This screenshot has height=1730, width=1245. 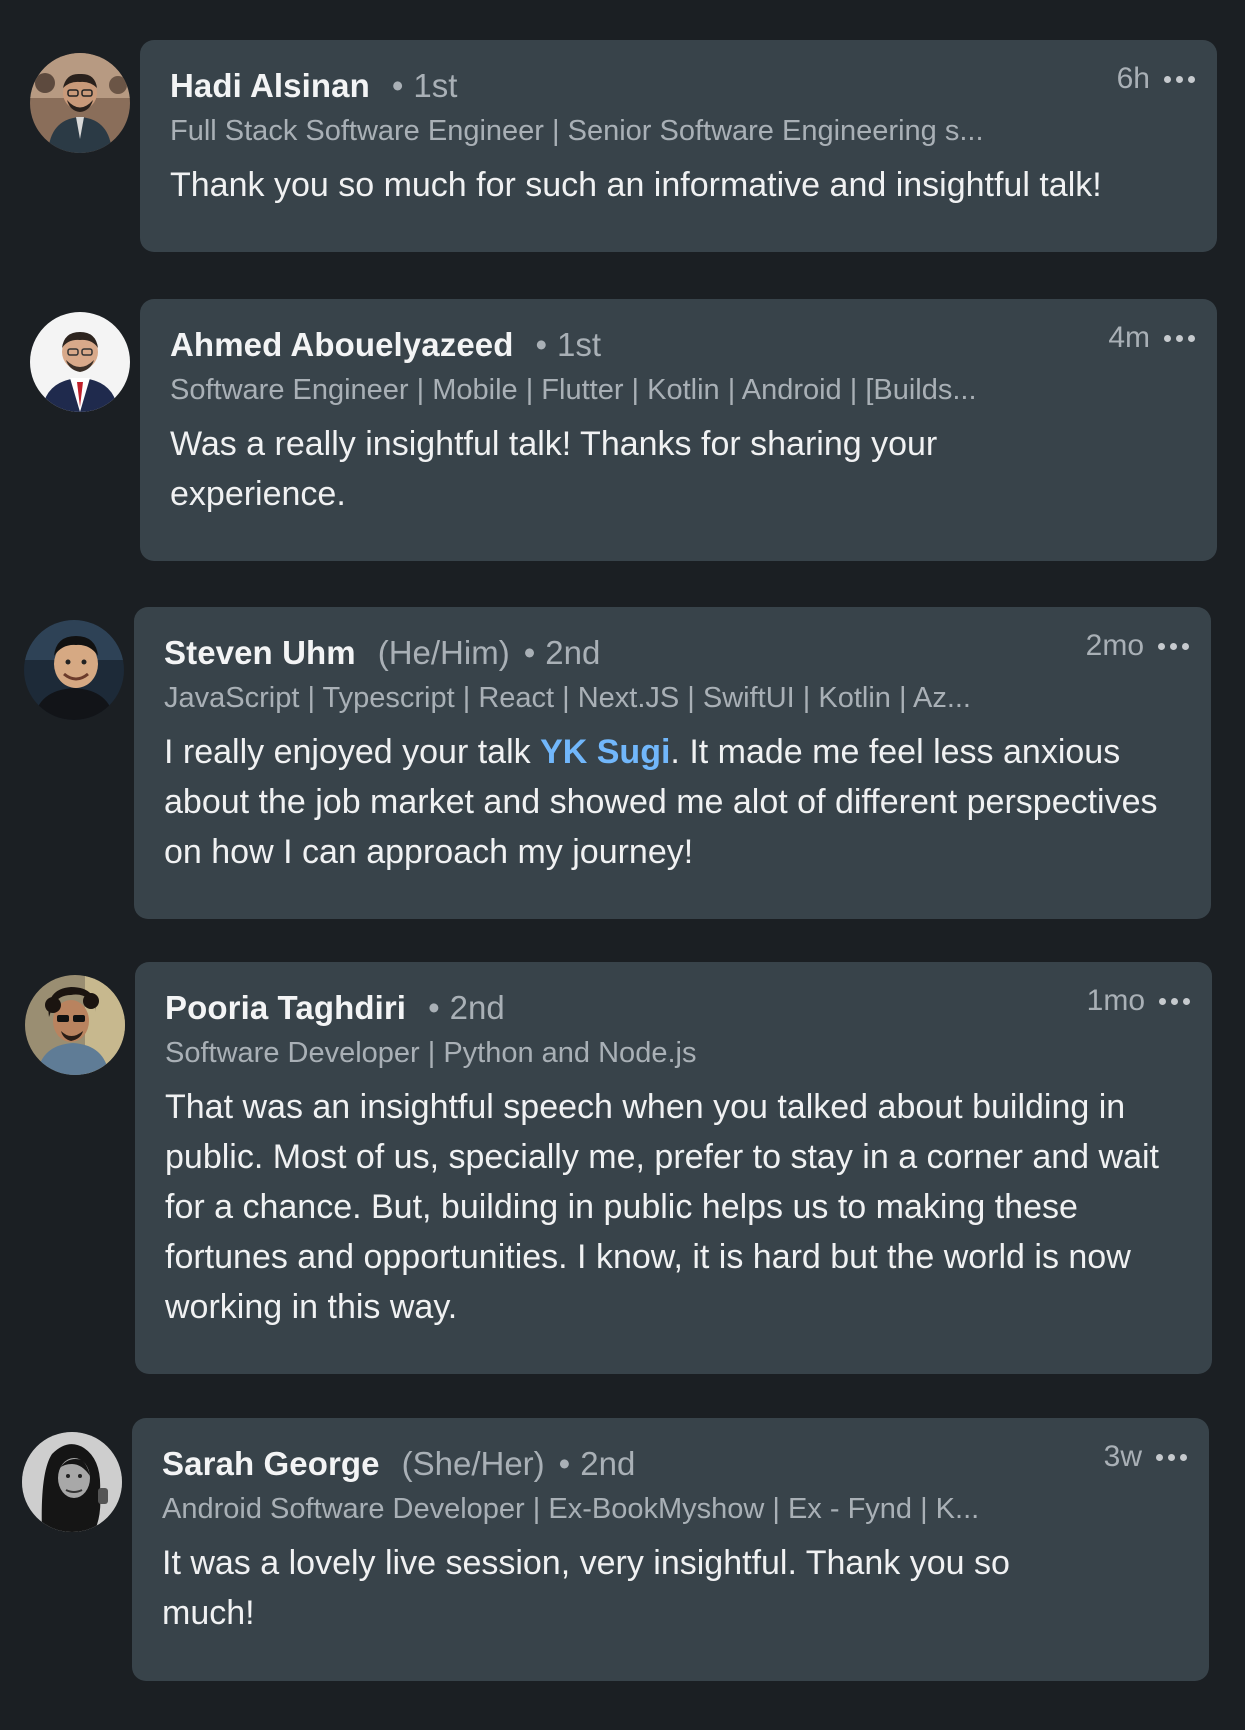 What do you see at coordinates (270, 86) in the screenshot?
I see `author-name: Hadi Alsinan` at bounding box center [270, 86].